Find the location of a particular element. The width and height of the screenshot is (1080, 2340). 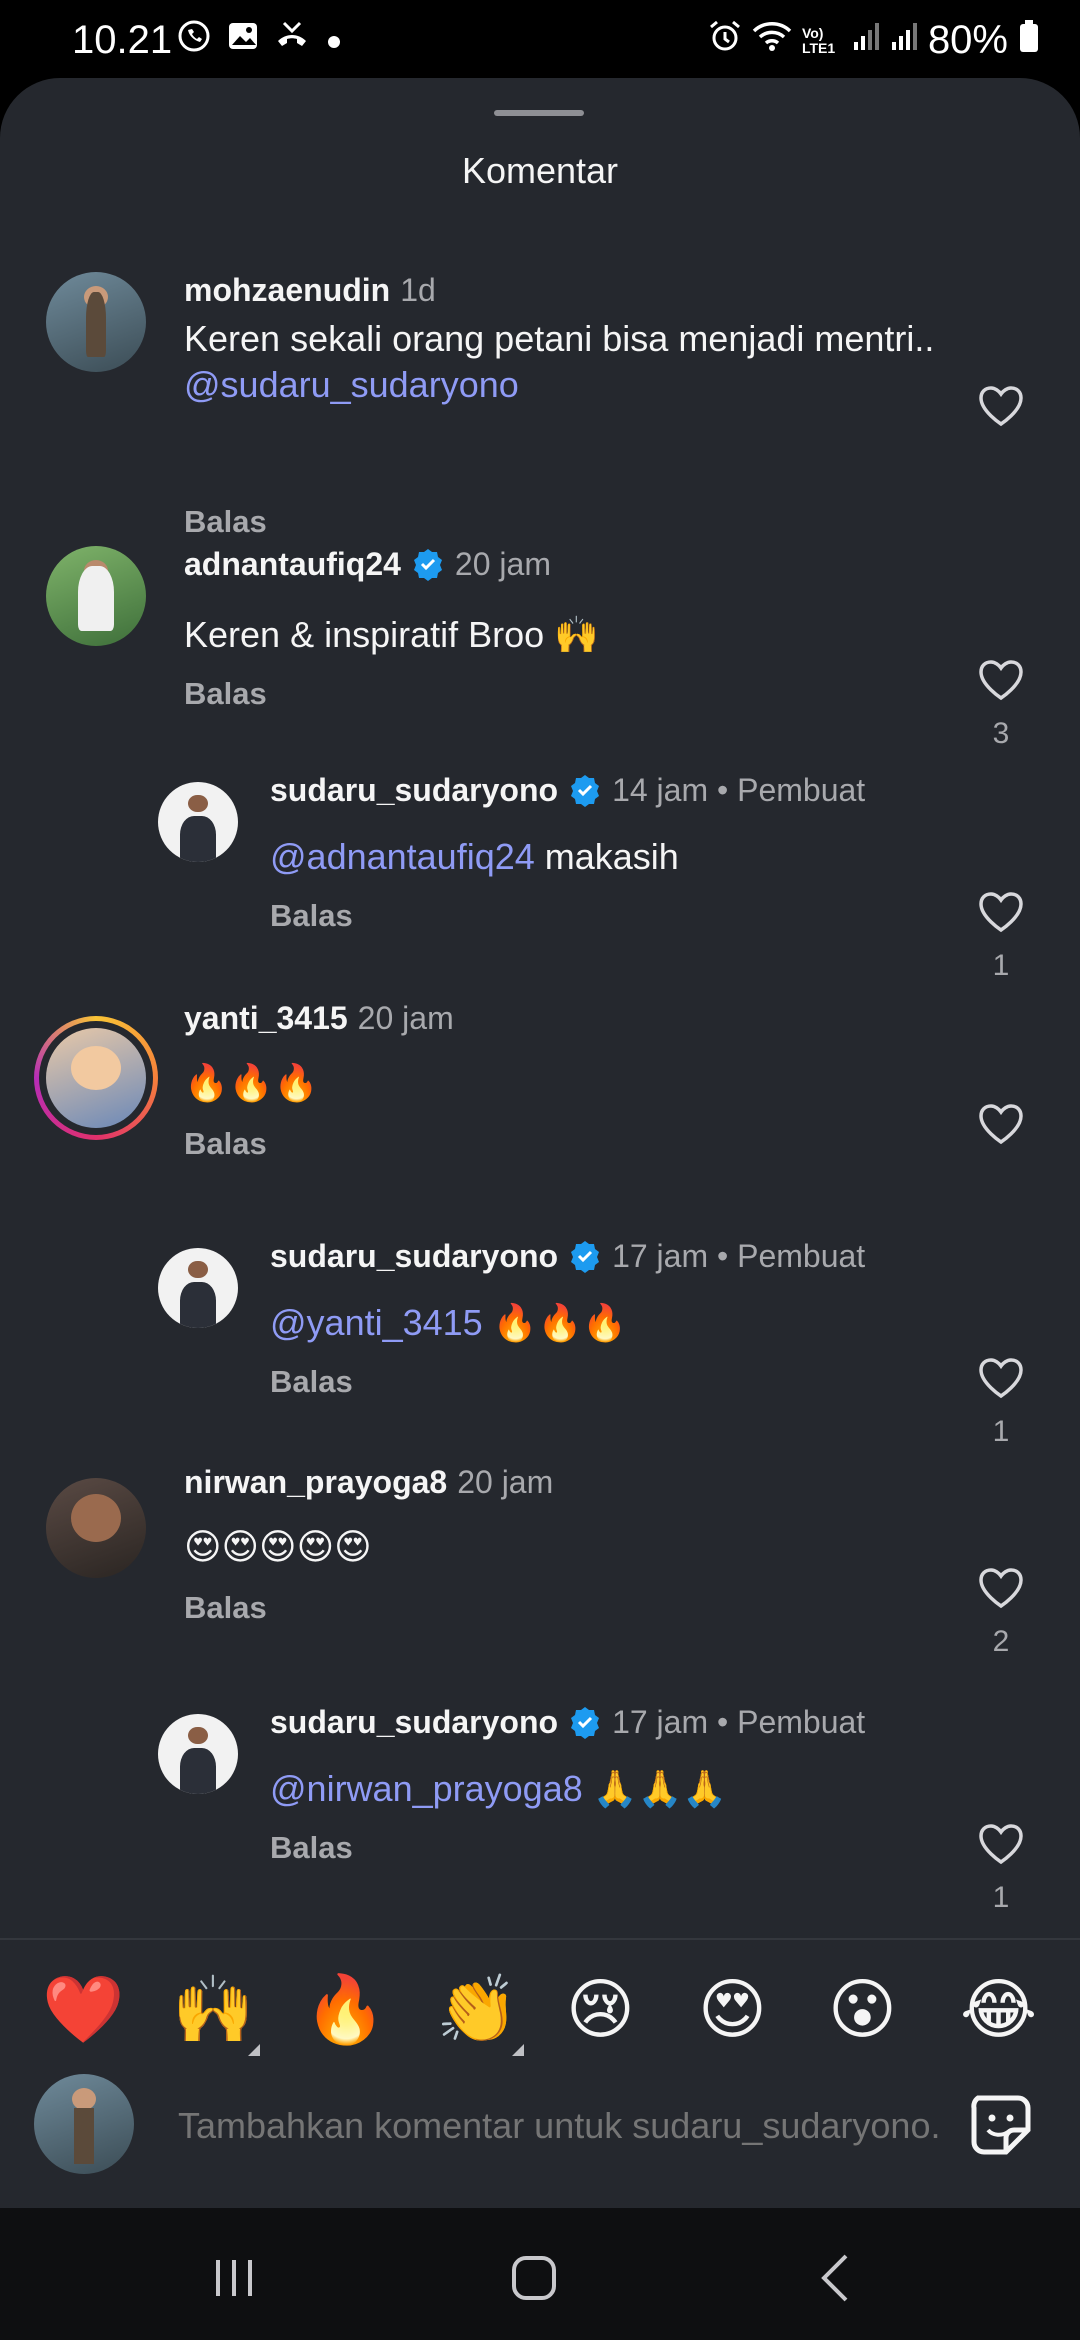

like-button: 2 is located at coordinates (1001, 1612).